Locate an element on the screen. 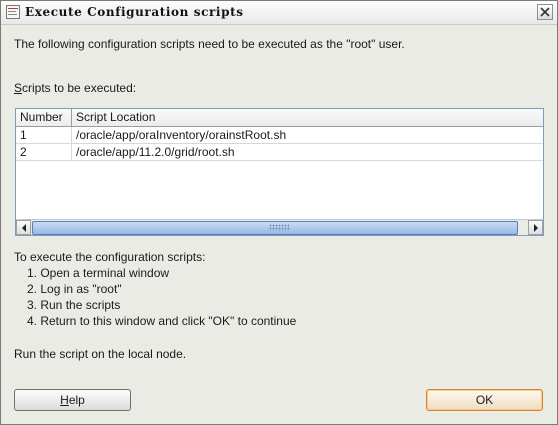 The image size is (558, 425). thumb-grip is located at coordinates (279, 227).